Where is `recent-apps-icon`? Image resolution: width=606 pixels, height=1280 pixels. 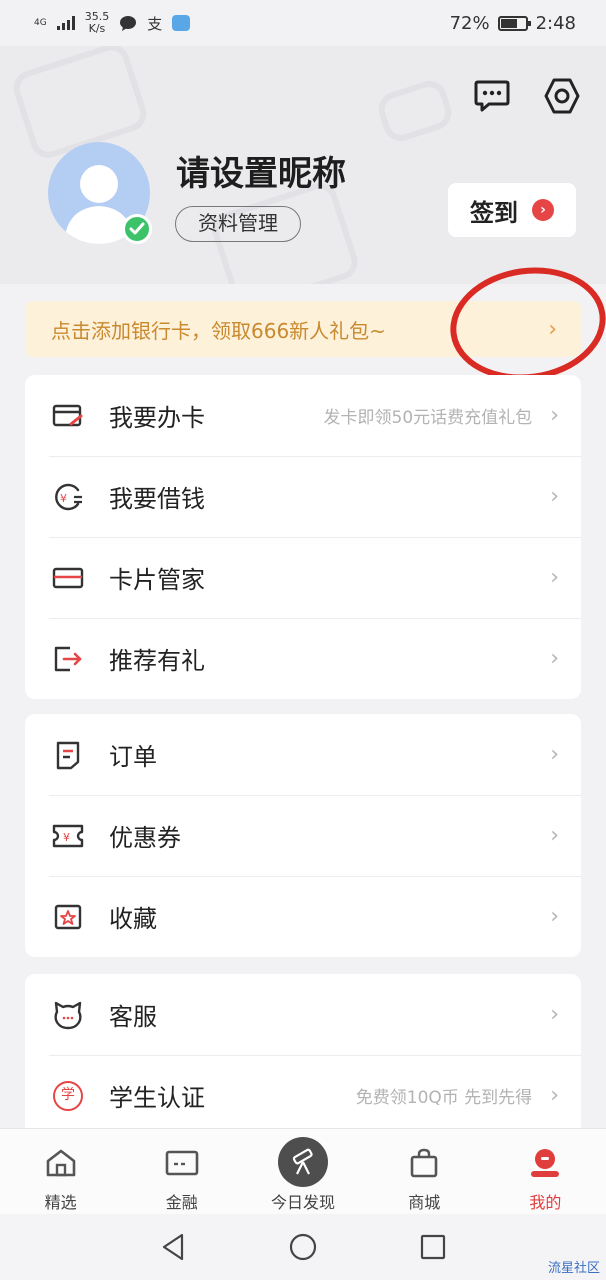
recent-apps-icon is located at coordinates (433, 1247).